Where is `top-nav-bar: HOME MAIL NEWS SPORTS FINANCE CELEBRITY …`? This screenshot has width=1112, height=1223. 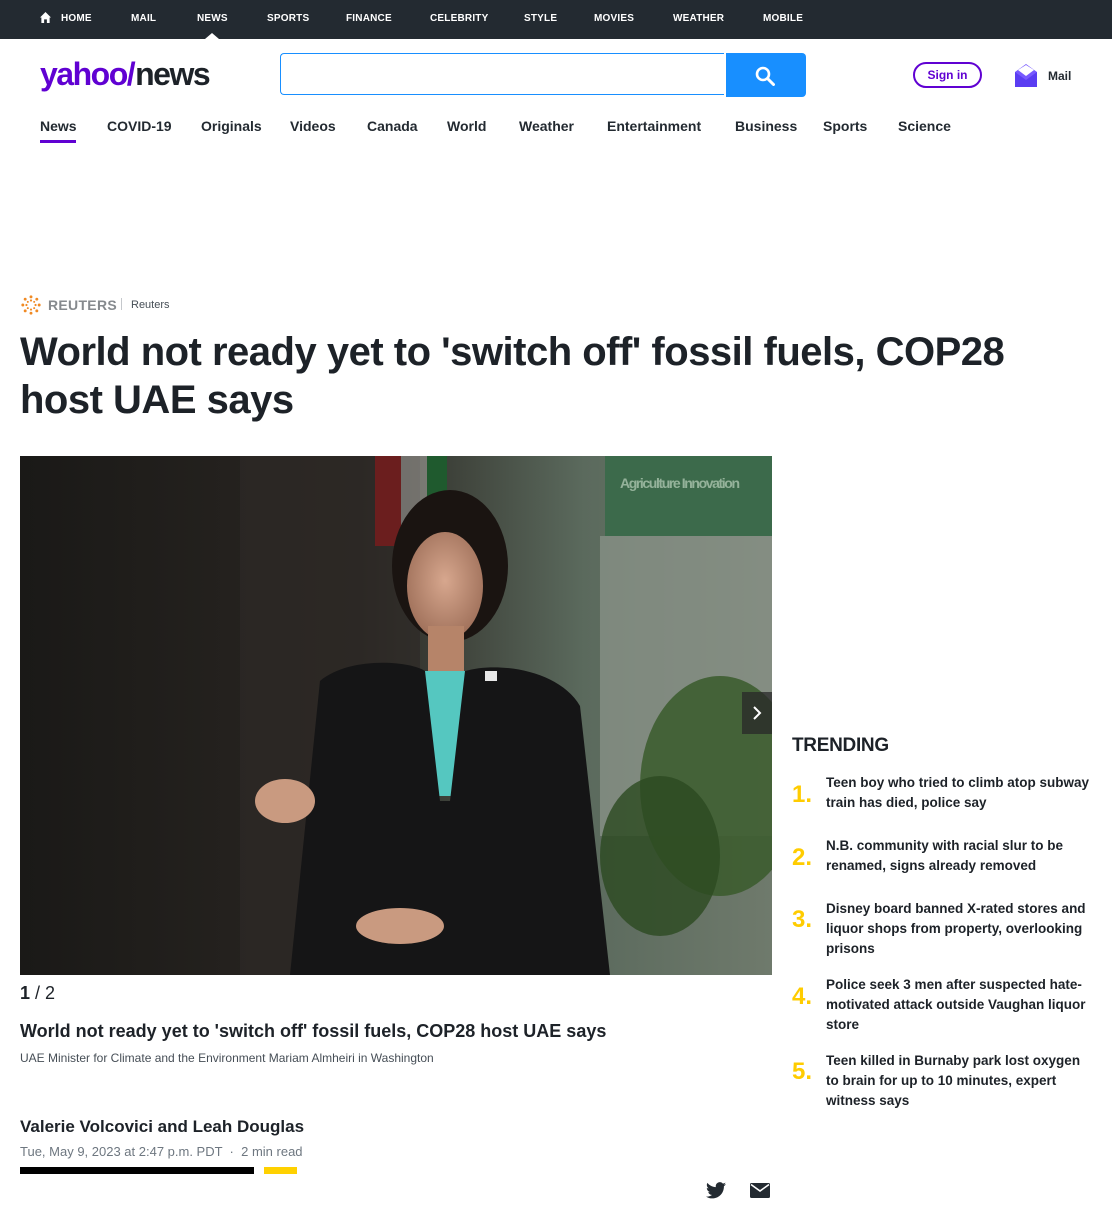
top-nav-bar: HOME MAIL NEWS SPORTS FINANCE CELEBRITY … is located at coordinates (556, 19).